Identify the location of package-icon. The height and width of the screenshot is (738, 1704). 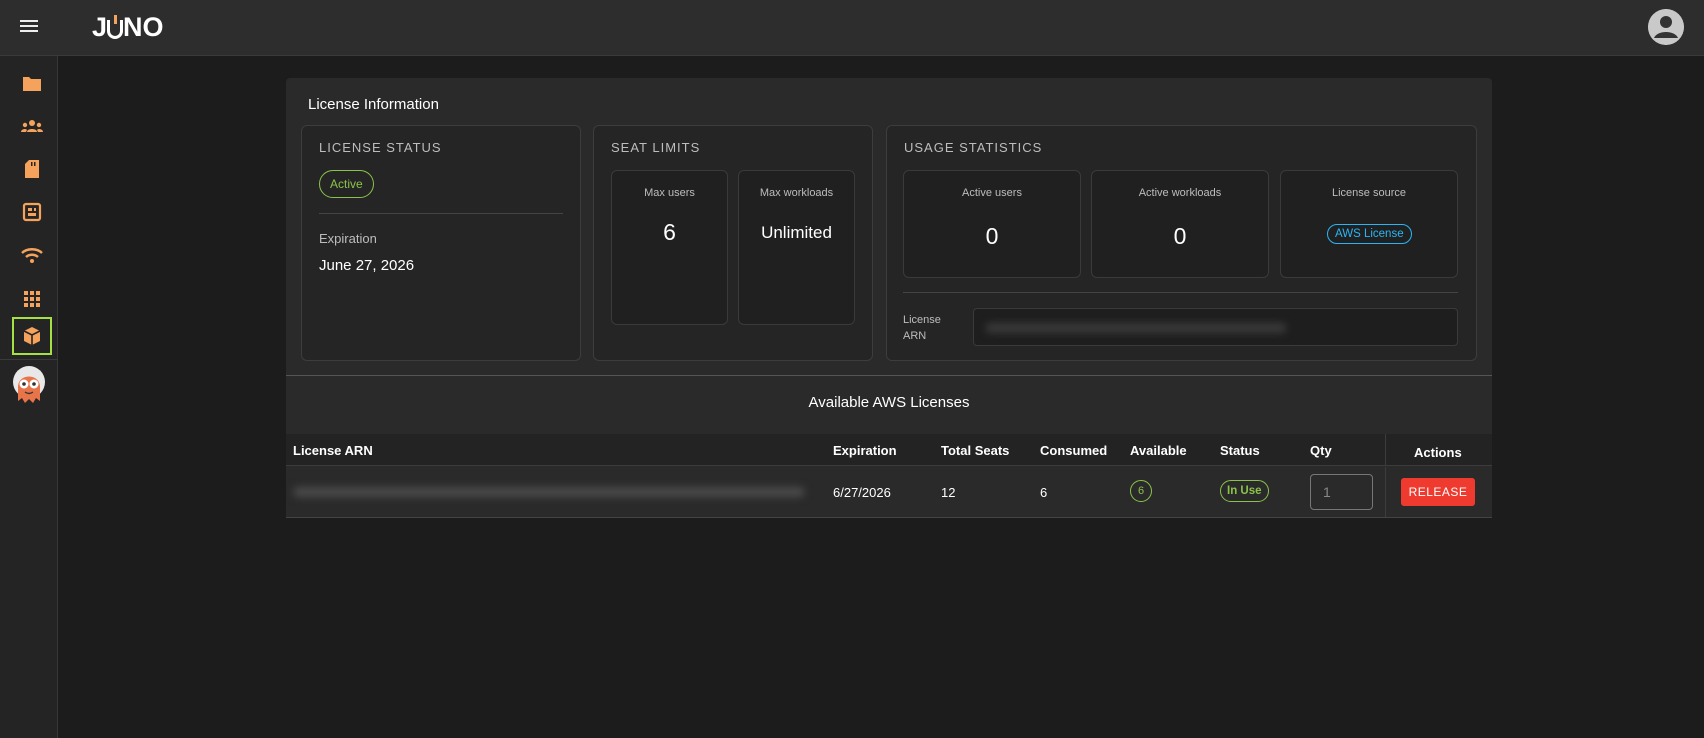
(32, 336).